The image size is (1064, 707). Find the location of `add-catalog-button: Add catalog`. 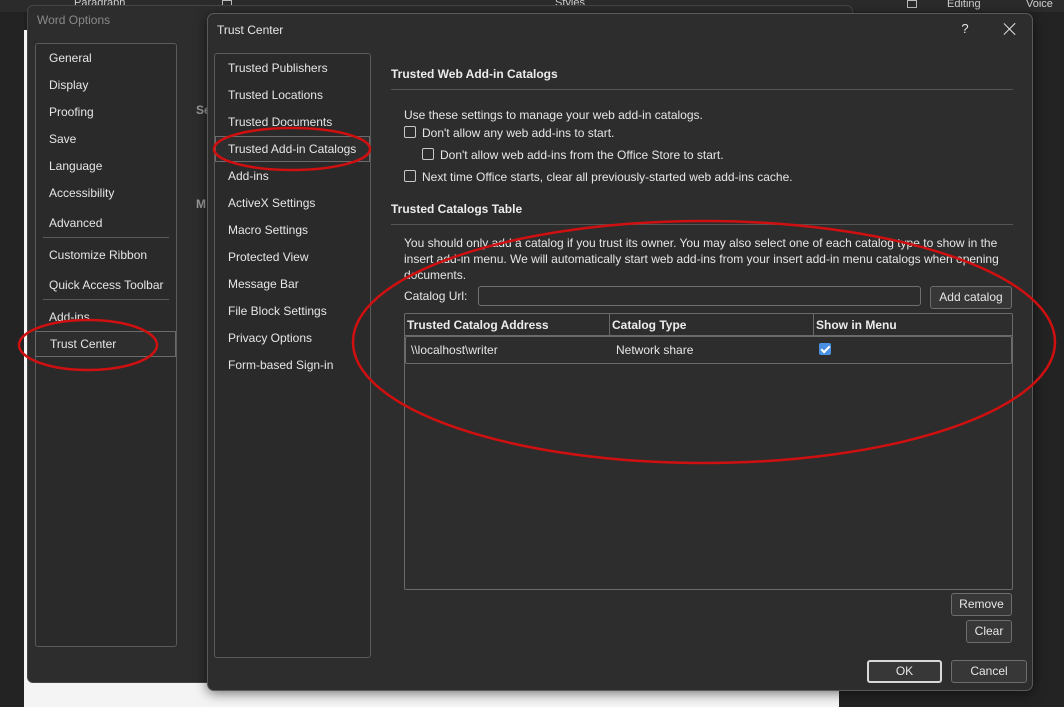

add-catalog-button: Add catalog is located at coordinates (971, 297).